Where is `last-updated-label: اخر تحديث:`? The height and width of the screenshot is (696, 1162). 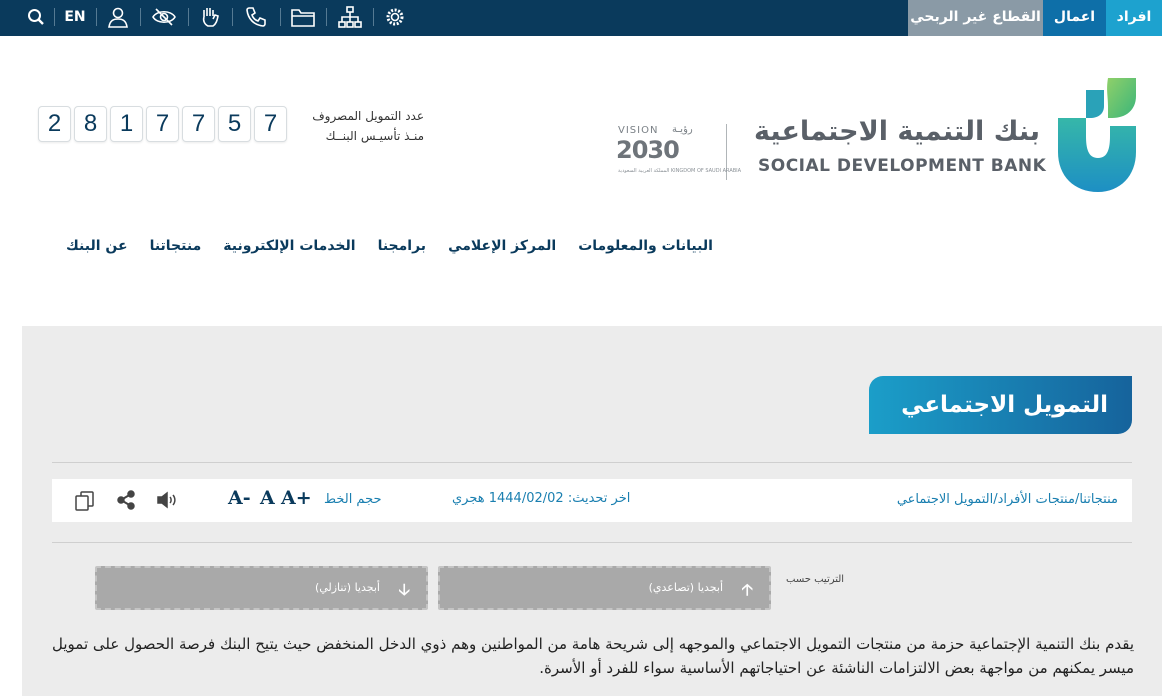
last-updated-label: اخر تحديث: is located at coordinates (599, 498).